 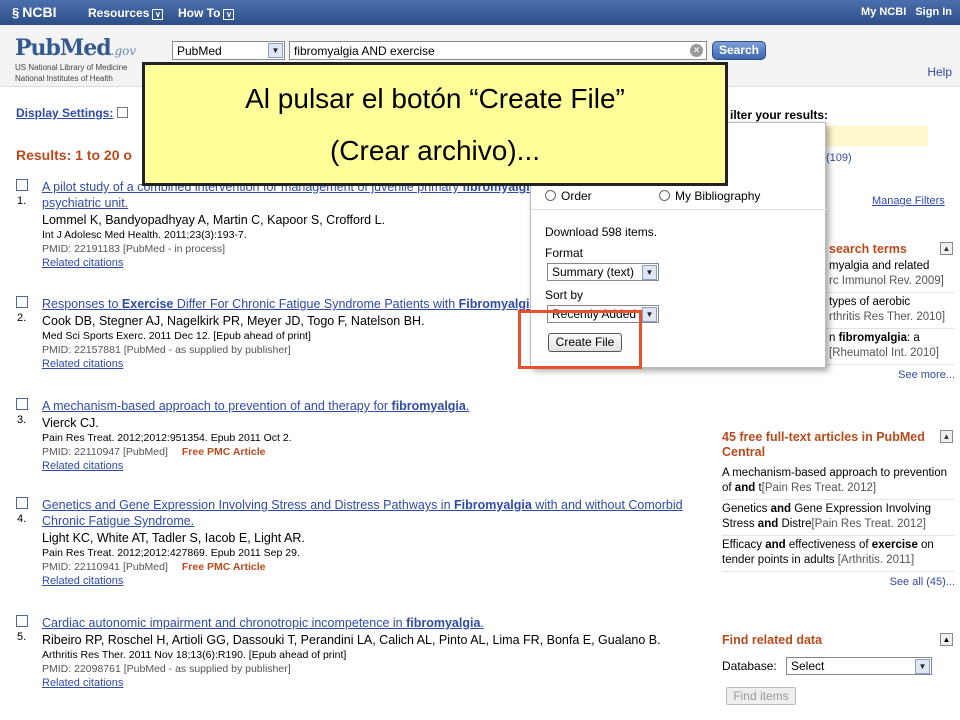 I want to click on clear-search-icon: ✕, so click(x=696, y=50).